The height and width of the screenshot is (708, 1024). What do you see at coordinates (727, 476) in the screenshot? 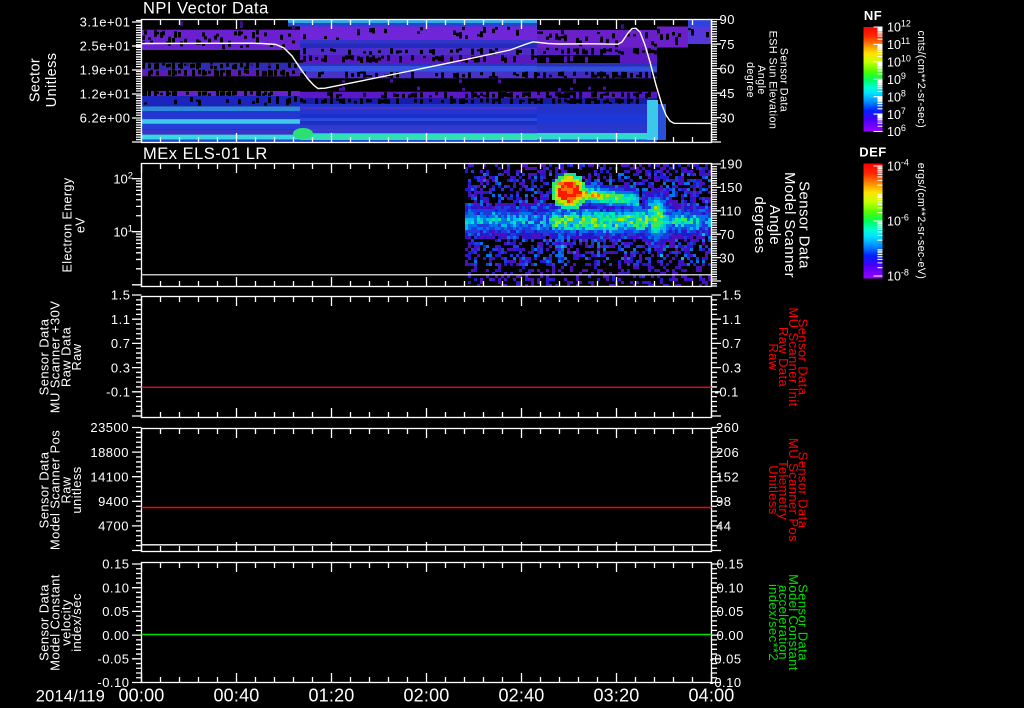
I see `svg-text: 152` at bounding box center [727, 476].